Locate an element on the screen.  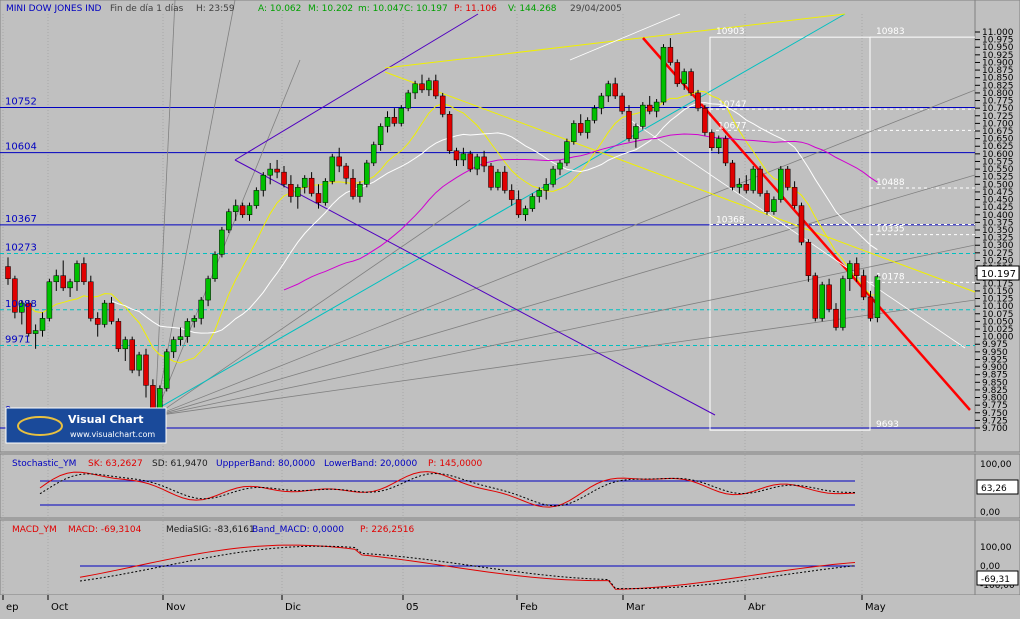
visual-chart-logo: Visual Chart www.visualchart.com is located at coordinates (86, 425).